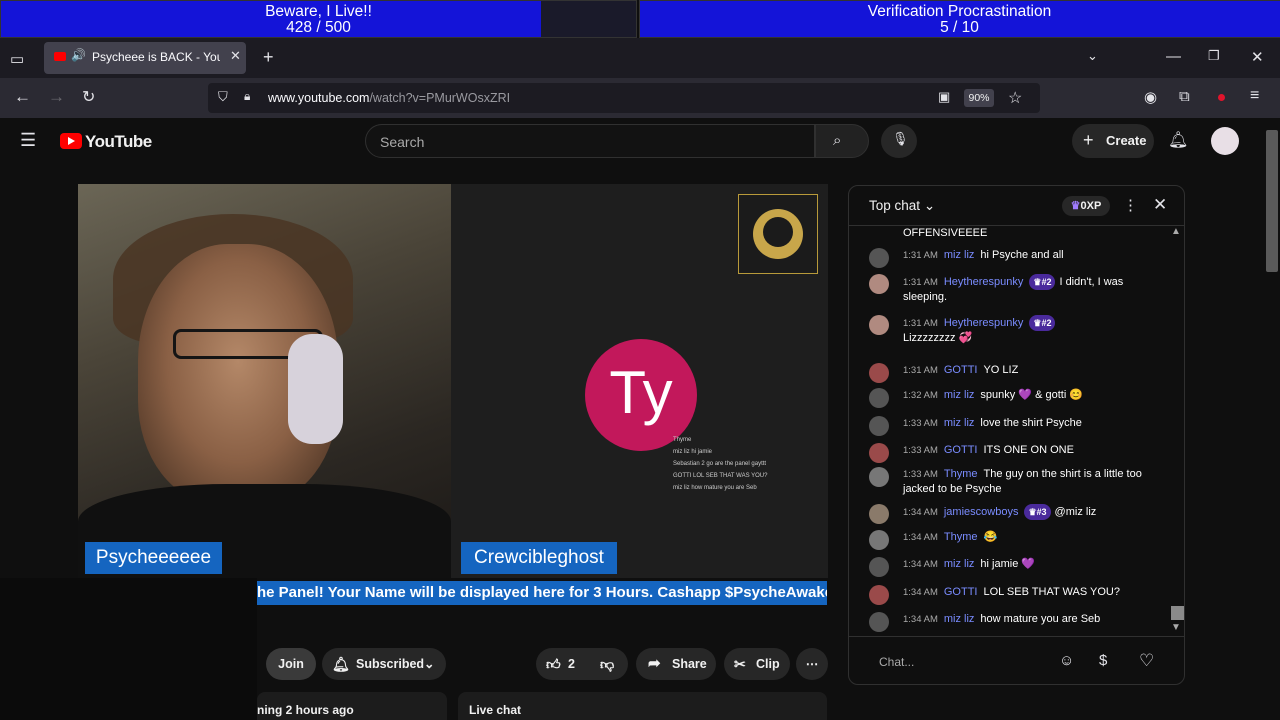 The image size is (1280, 720). What do you see at coordinates (778, 234) in the screenshot?
I see `cat-logo-icon` at bounding box center [778, 234].